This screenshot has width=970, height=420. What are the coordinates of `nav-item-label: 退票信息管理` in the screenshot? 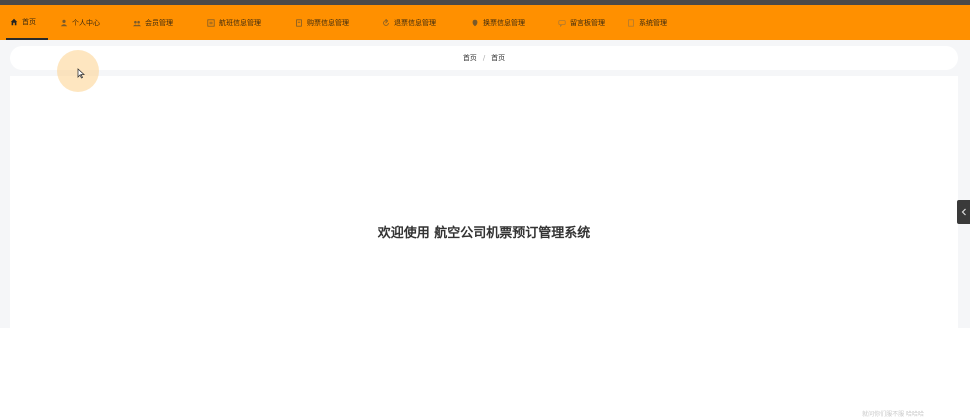 It's located at (415, 22).